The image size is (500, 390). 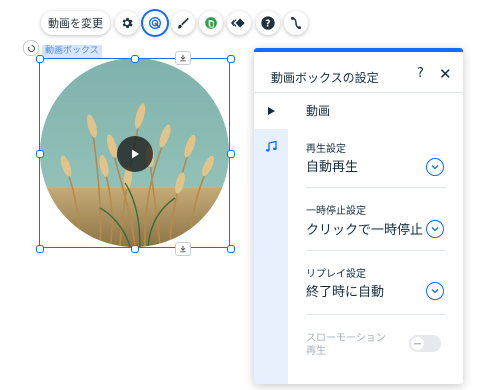 What do you see at coordinates (135, 59) in the screenshot?
I see `resize-handle-top` at bounding box center [135, 59].